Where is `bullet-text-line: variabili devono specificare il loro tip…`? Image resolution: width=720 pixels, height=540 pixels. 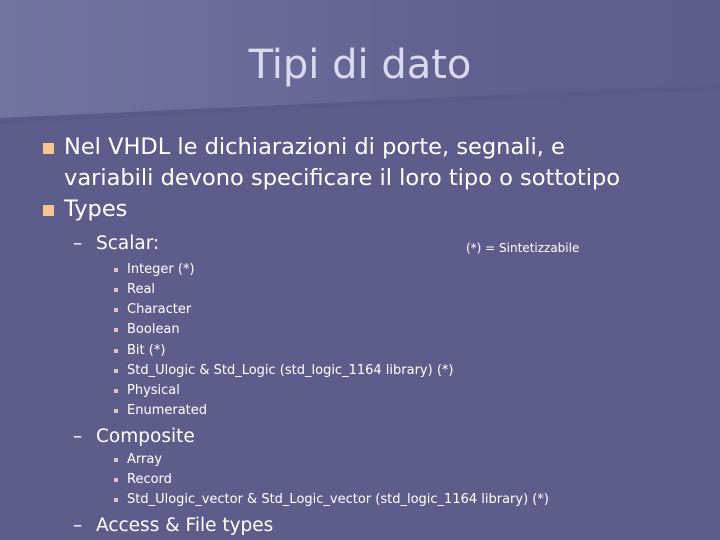 bullet-text-line: variabili devono specificare il loro tip… is located at coordinates (342, 178).